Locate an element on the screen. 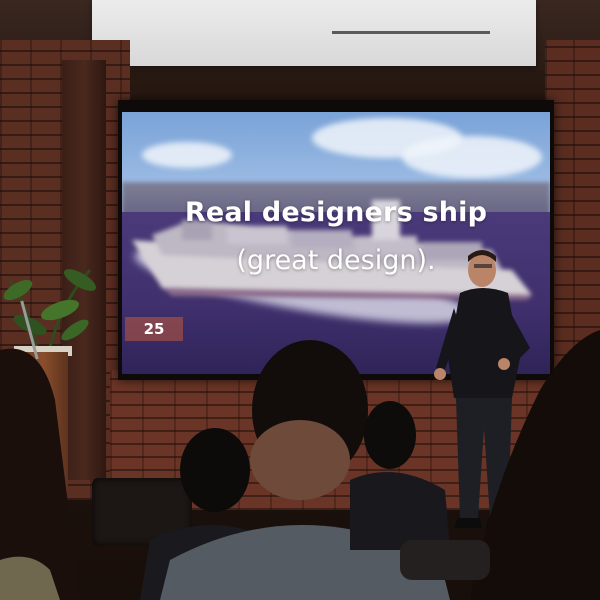 This screenshot has height=600, width=600. slide-title: Real designers ship is located at coordinates (336, 212).